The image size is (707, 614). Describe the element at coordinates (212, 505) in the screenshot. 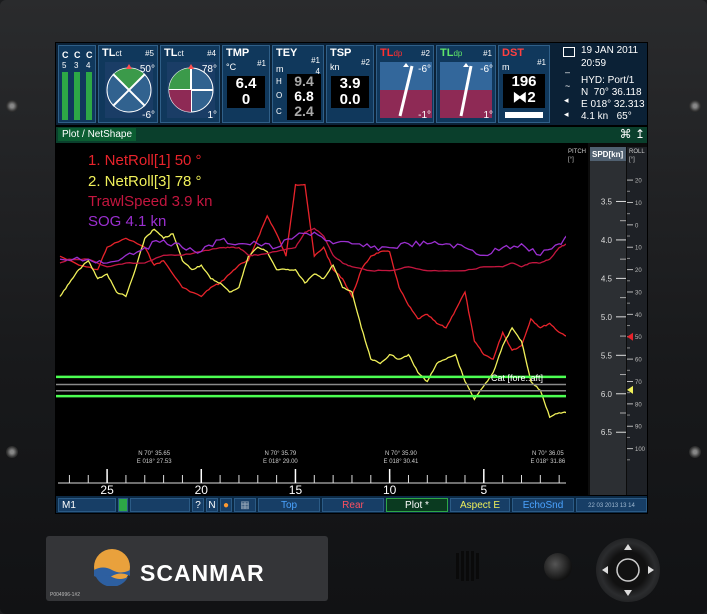

I see `north-button: N` at that location.